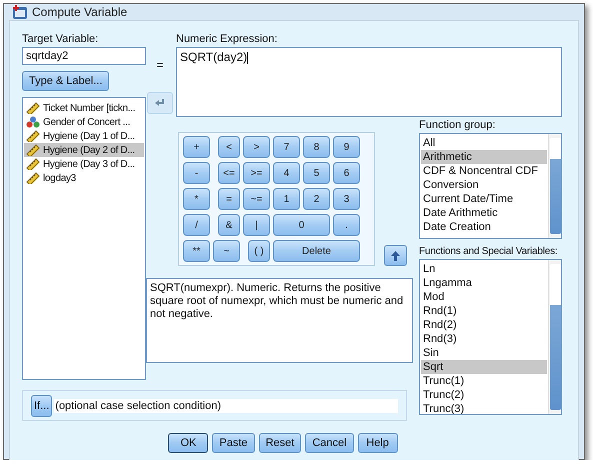 The height and width of the screenshot is (468, 593). What do you see at coordinates (84, 56) in the screenshot?
I see `target-variable-field: sqrtday2` at bounding box center [84, 56].